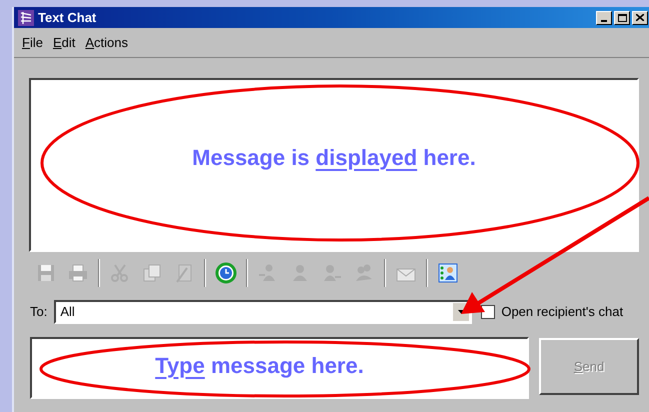 This screenshot has height=412, width=649. I want to click on printer-icon, so click(78, 273).